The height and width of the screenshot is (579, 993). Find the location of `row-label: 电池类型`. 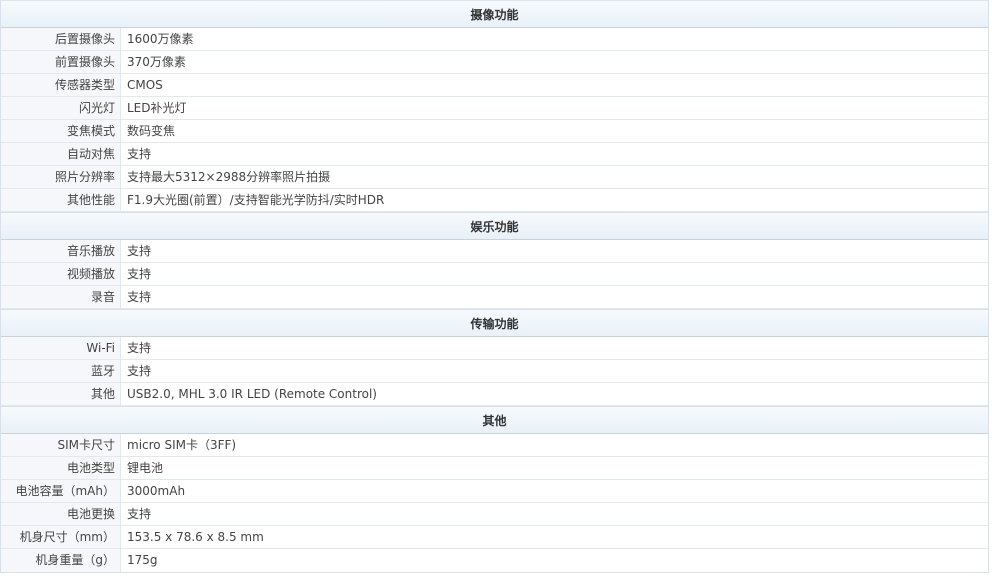

row-label: 电池类型 is located at coordinates (61, 468).